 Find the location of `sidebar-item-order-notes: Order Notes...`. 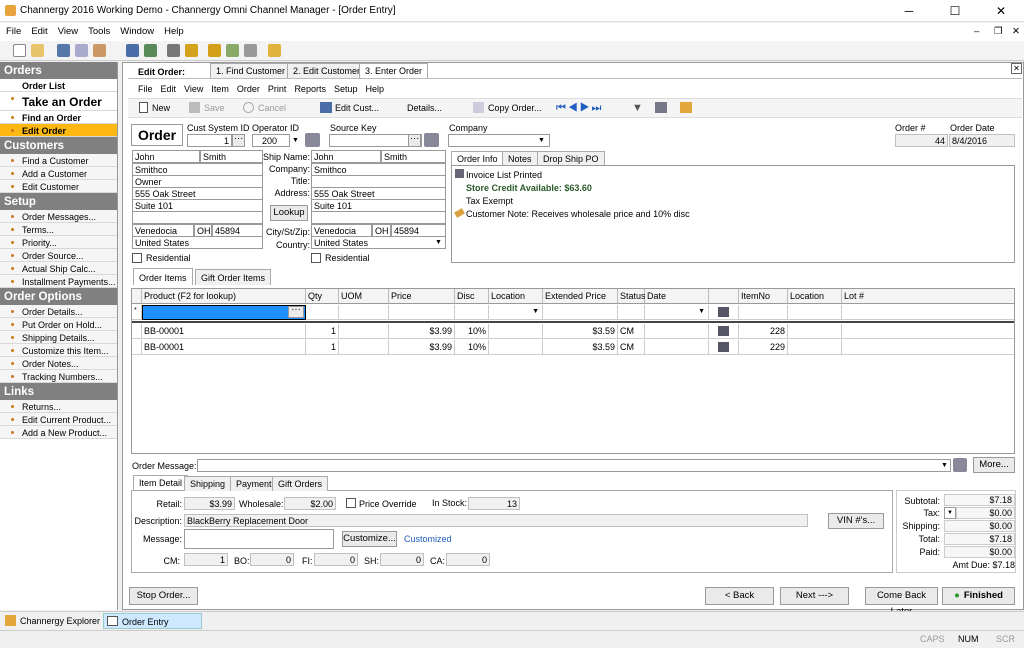

sidebar-item-order-notes: Order Notes... is located at coordinates (58, 363).